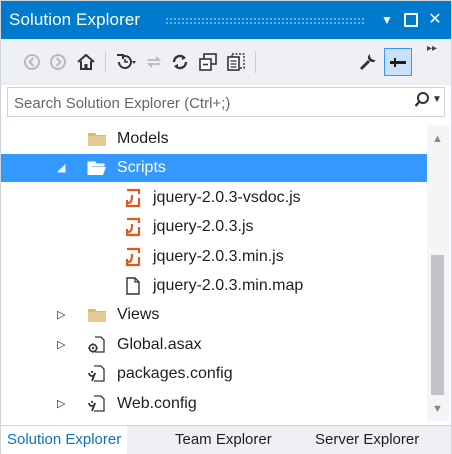 This screenshot has height=454, width=452. I want to click on tree-item-label: Scripts, so click(141, 168).